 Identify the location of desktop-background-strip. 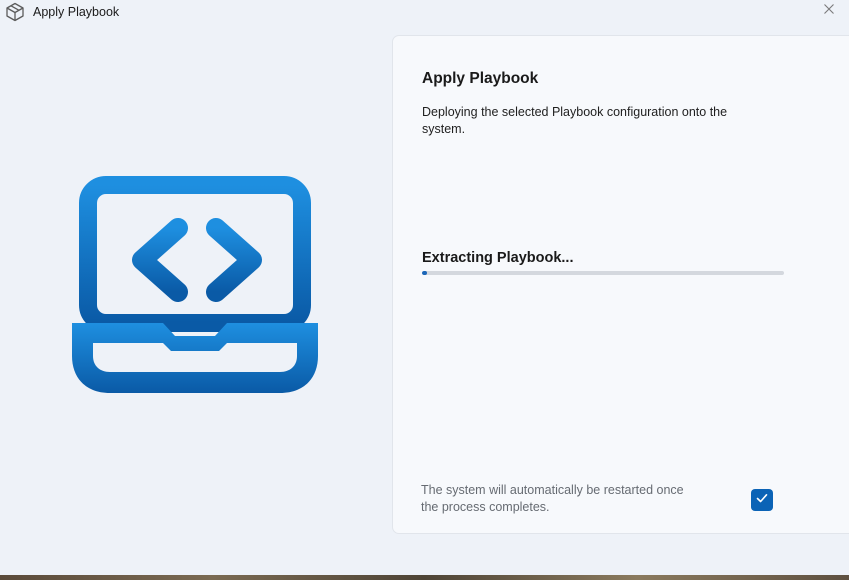
(424, 577).